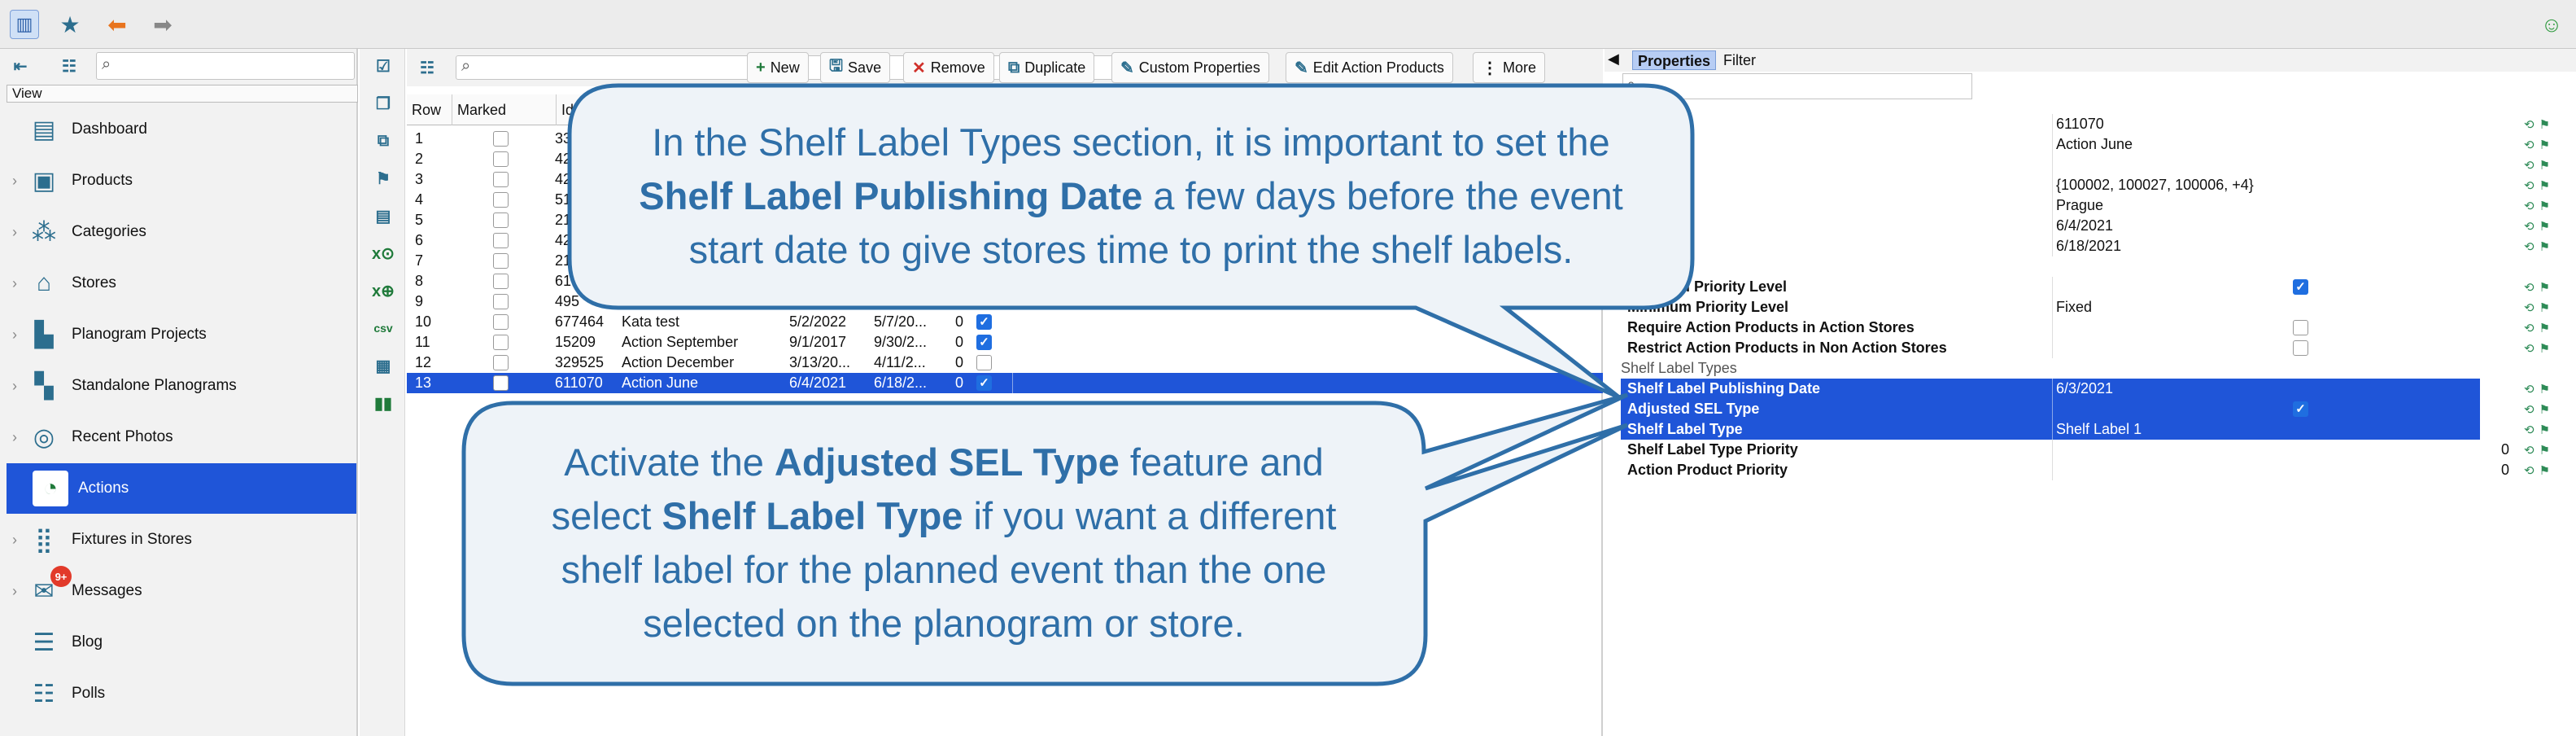 This screenshot has height=736, width=2576. I want to click on sidebar-item-dashboard: ▤ Dashboard, so click(179, 129).